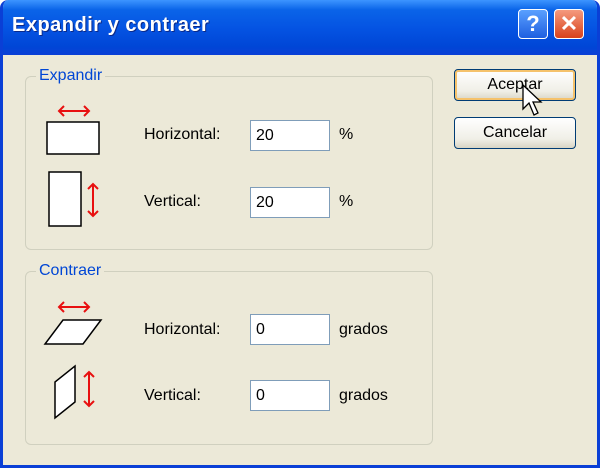  What do you see at coordinates (515, 85) in the screenshot?
I see `ok-button: Aceptar` at bounding box center [515, 85].